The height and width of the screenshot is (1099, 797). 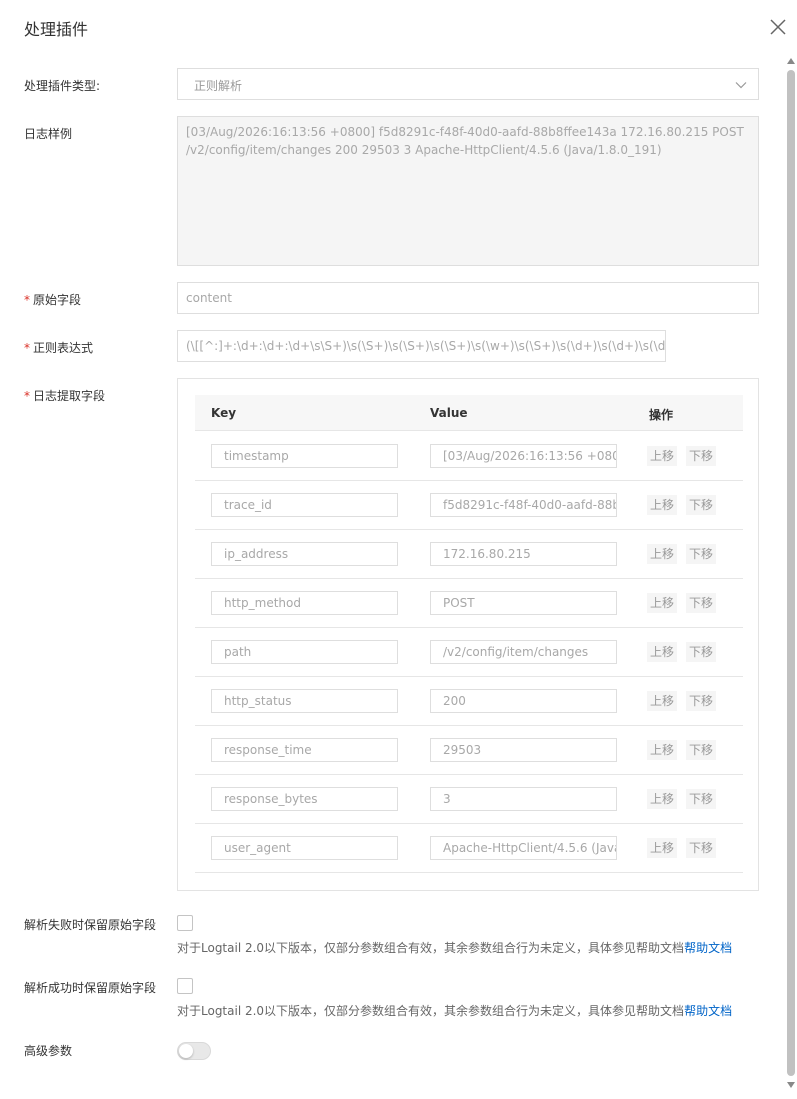 What do you see at coordinates (62, 86) in the screenshot?
I see `plugin-type-label: 处理插件类型:` at bounding box center [62, 86].